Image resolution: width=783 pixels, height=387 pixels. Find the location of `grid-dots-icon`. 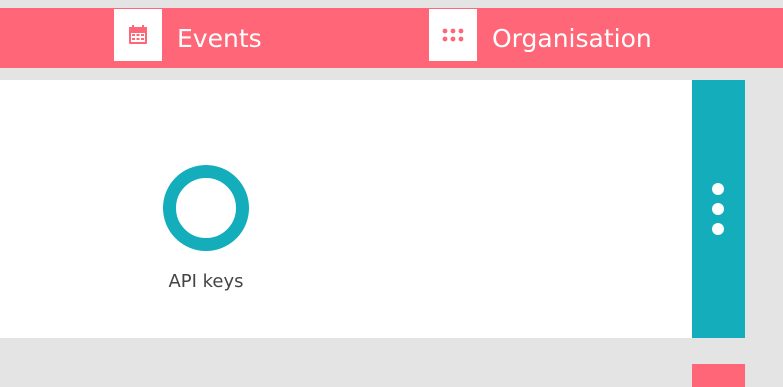

grid-dots-icon is located at coordinates (453, 35).